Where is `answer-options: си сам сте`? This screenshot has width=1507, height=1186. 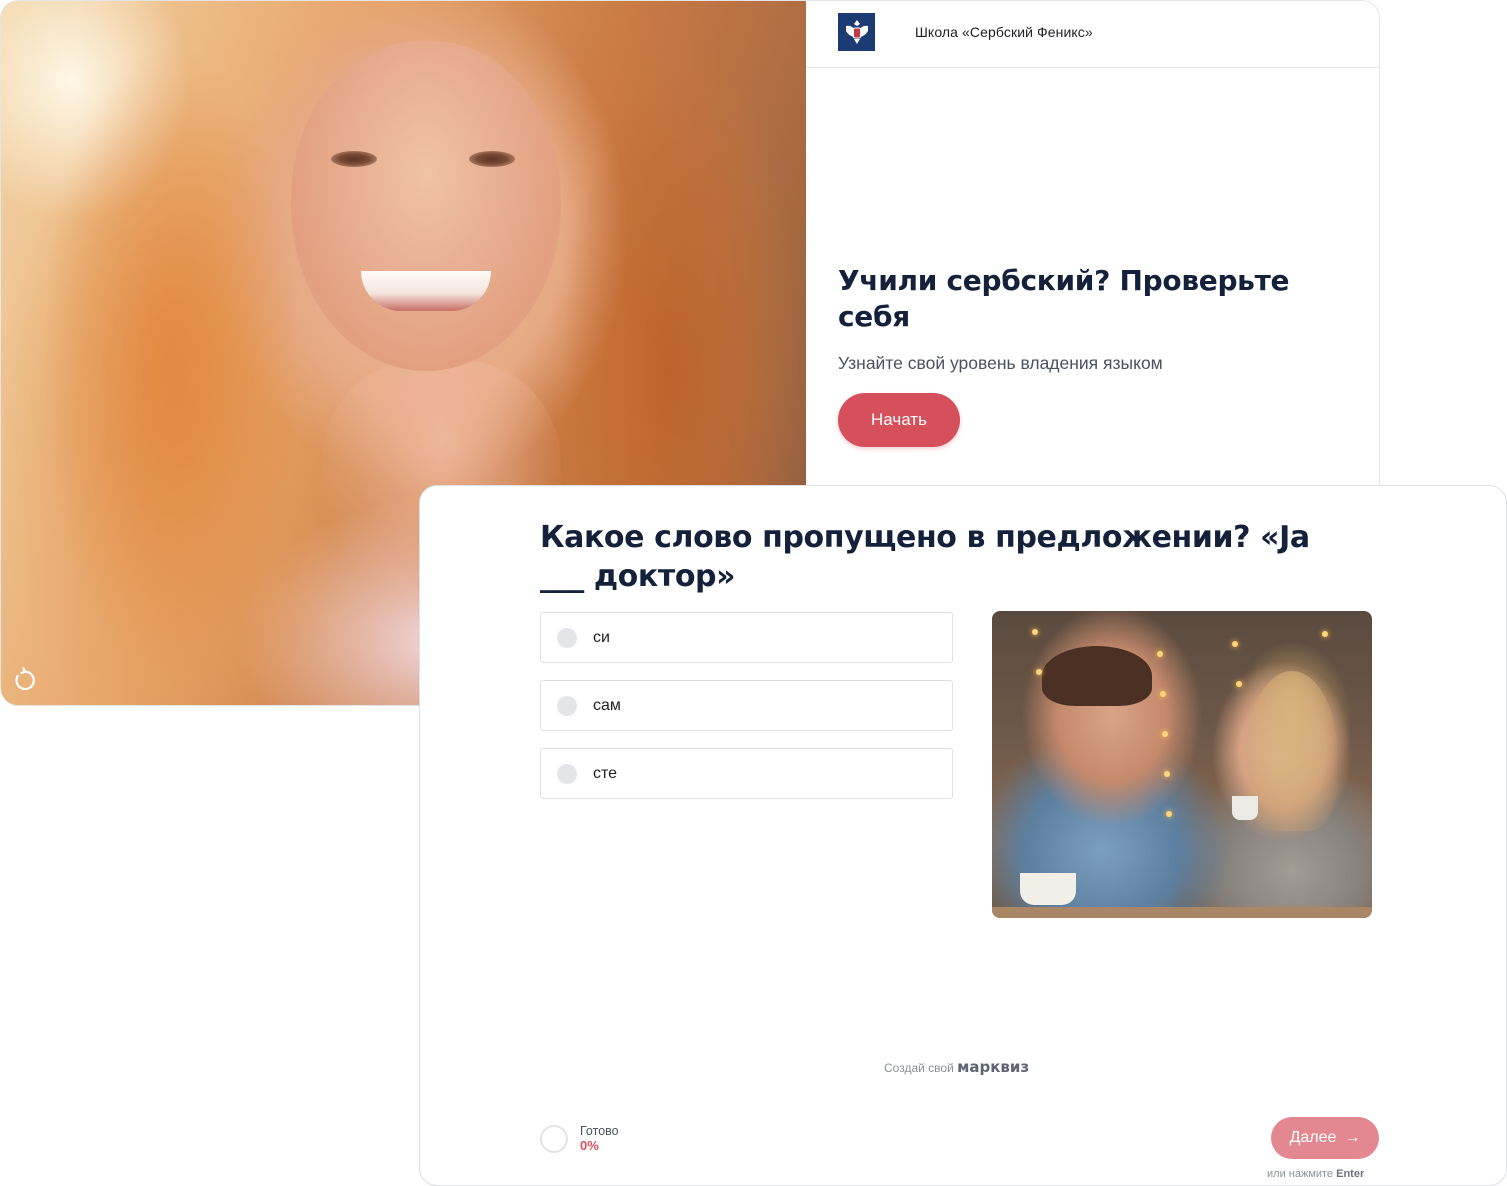 answer-options: си сам сте is located at coordinates (746, 714).